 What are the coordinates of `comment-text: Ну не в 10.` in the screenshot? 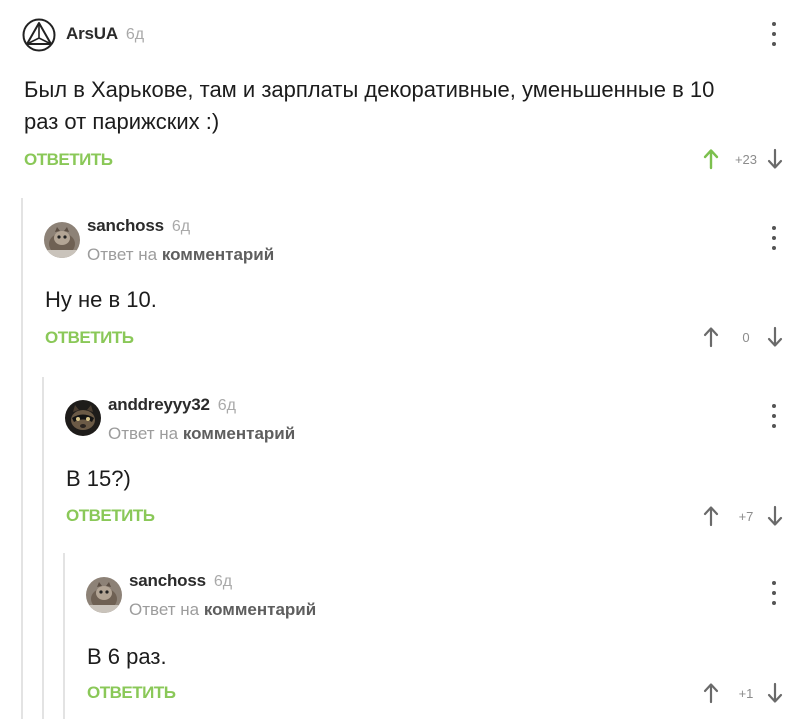 It's located at (101, 300).